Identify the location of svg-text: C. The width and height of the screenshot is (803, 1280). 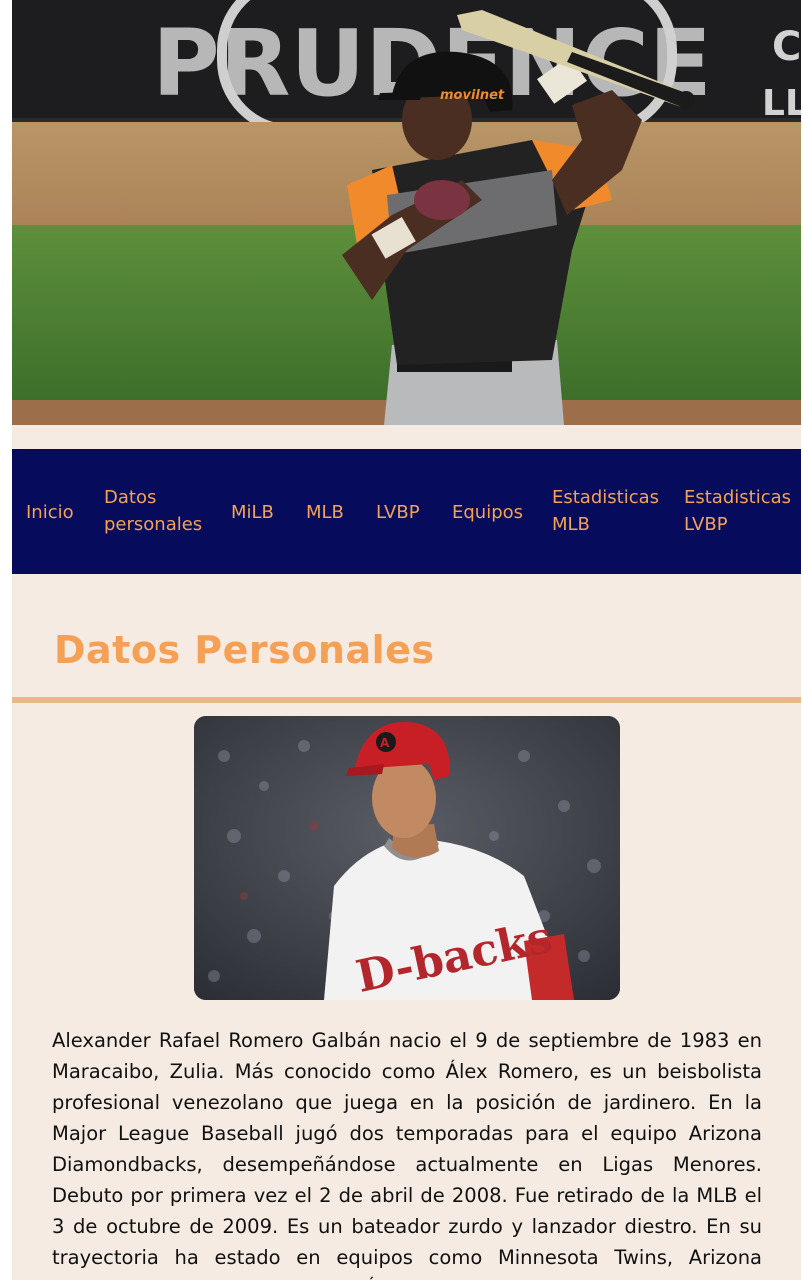
(786, 47).